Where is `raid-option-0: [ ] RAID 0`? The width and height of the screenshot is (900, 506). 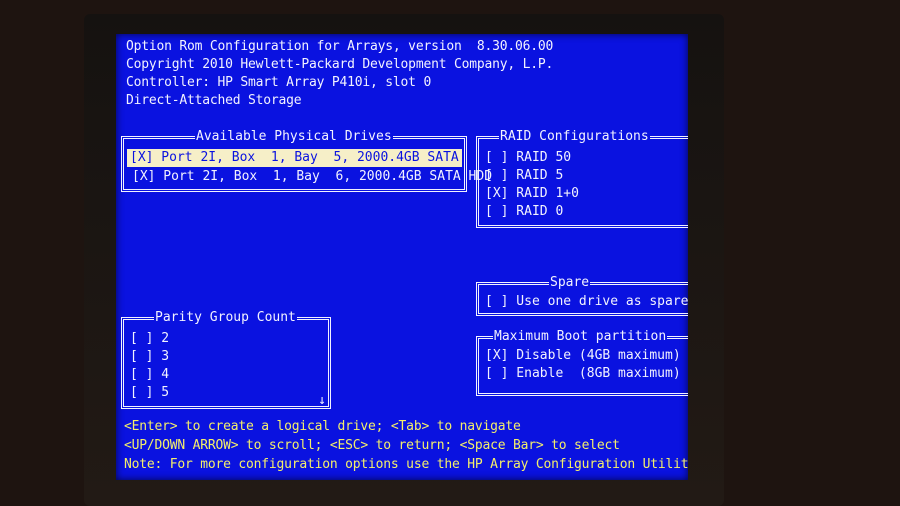 raid-option-0: [ ] RAID 0 is located at coordinates (524, 212).